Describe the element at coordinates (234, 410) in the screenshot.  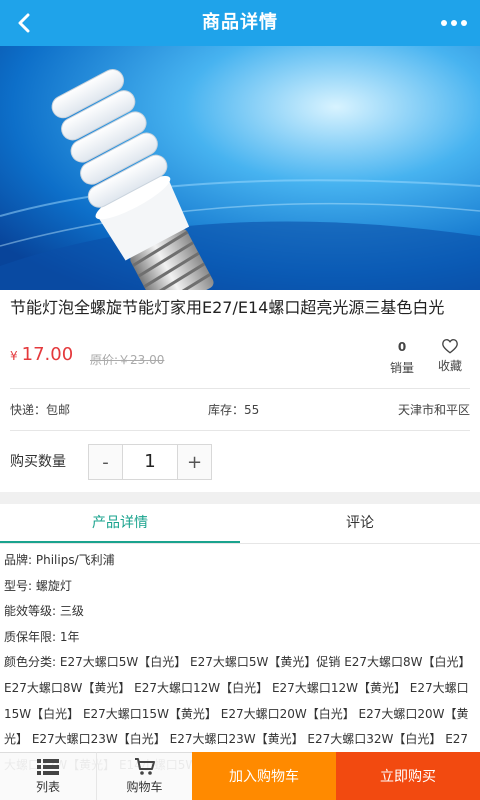
I see `stock-info: 库存：55` at that location.